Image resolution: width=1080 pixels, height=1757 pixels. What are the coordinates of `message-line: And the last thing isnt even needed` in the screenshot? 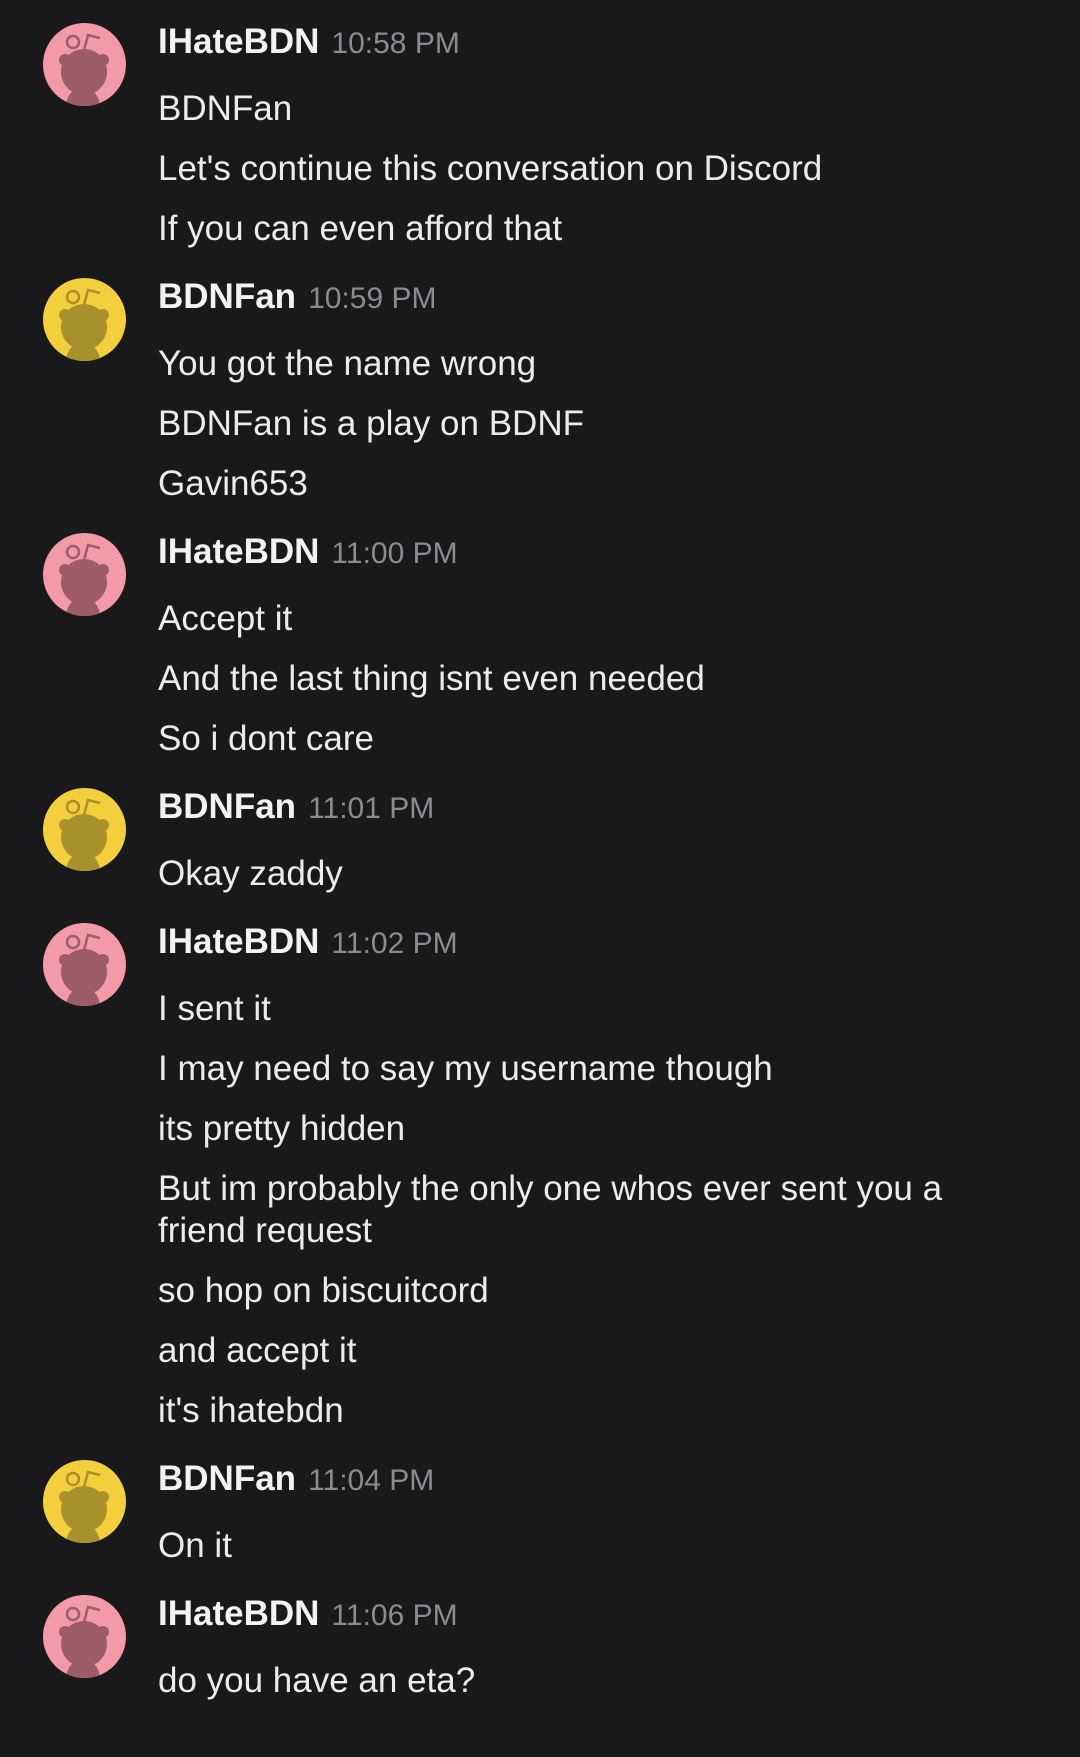 It's located at (431, 678).